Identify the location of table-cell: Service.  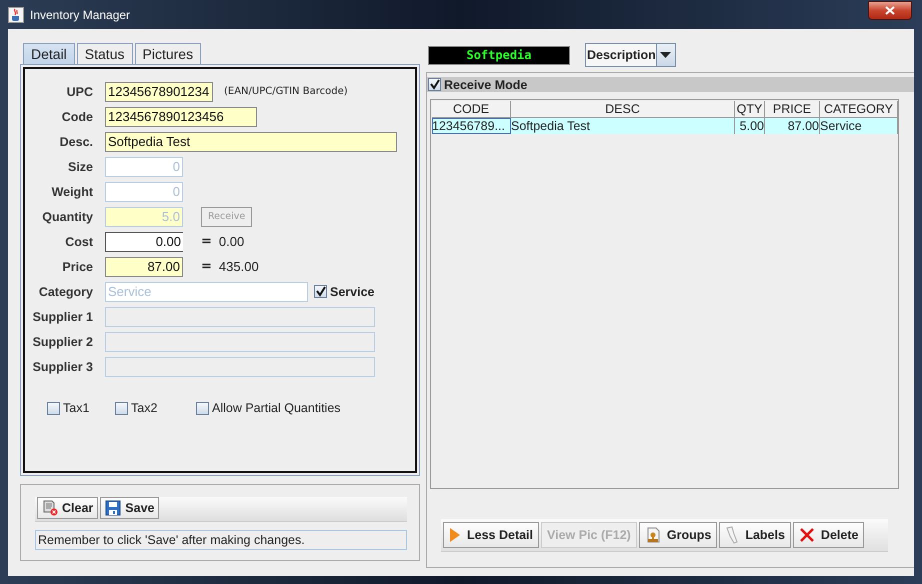
(859, 126).